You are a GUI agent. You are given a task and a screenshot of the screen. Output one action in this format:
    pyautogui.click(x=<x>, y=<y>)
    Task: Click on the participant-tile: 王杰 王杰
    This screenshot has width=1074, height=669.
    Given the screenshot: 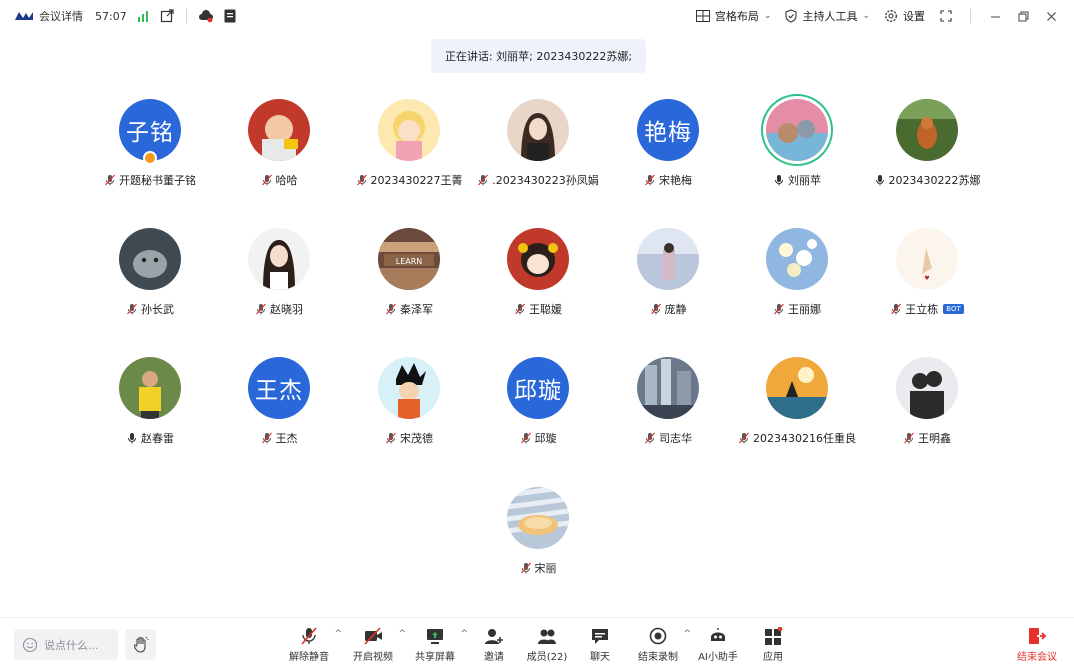 What is the action you would take?
    pyautogui.click(x=279, y=412)
    